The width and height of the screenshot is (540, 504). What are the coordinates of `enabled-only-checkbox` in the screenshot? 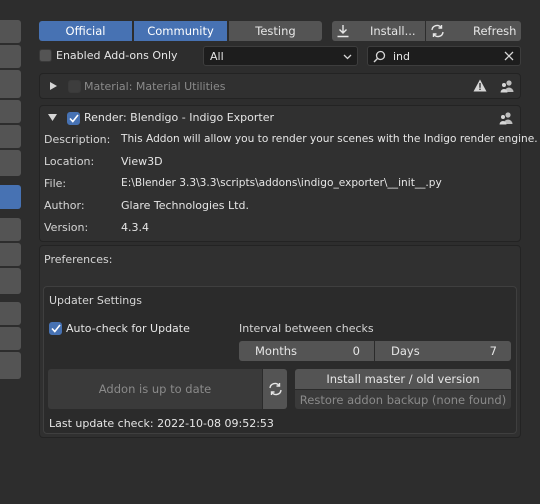 It's located at (45, 55).